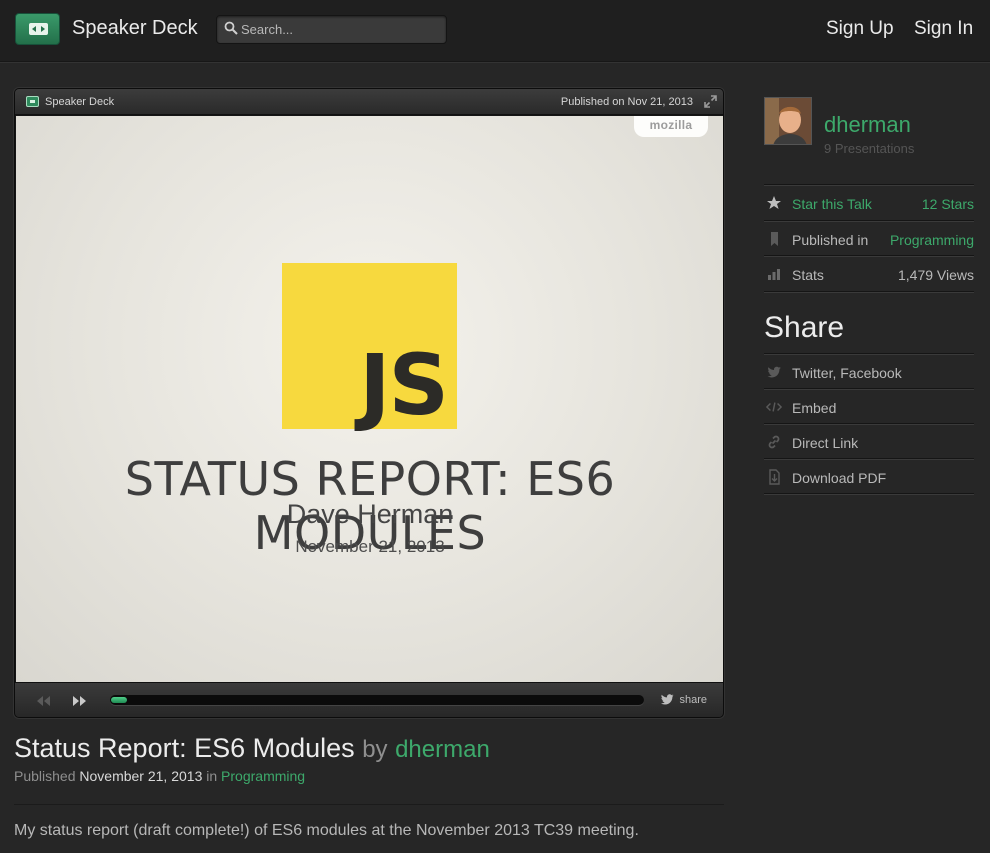 The image size is (990, 853). I want to click on top-navbar: Speaker Deck Sign Up Sign In, so click(495, 31).